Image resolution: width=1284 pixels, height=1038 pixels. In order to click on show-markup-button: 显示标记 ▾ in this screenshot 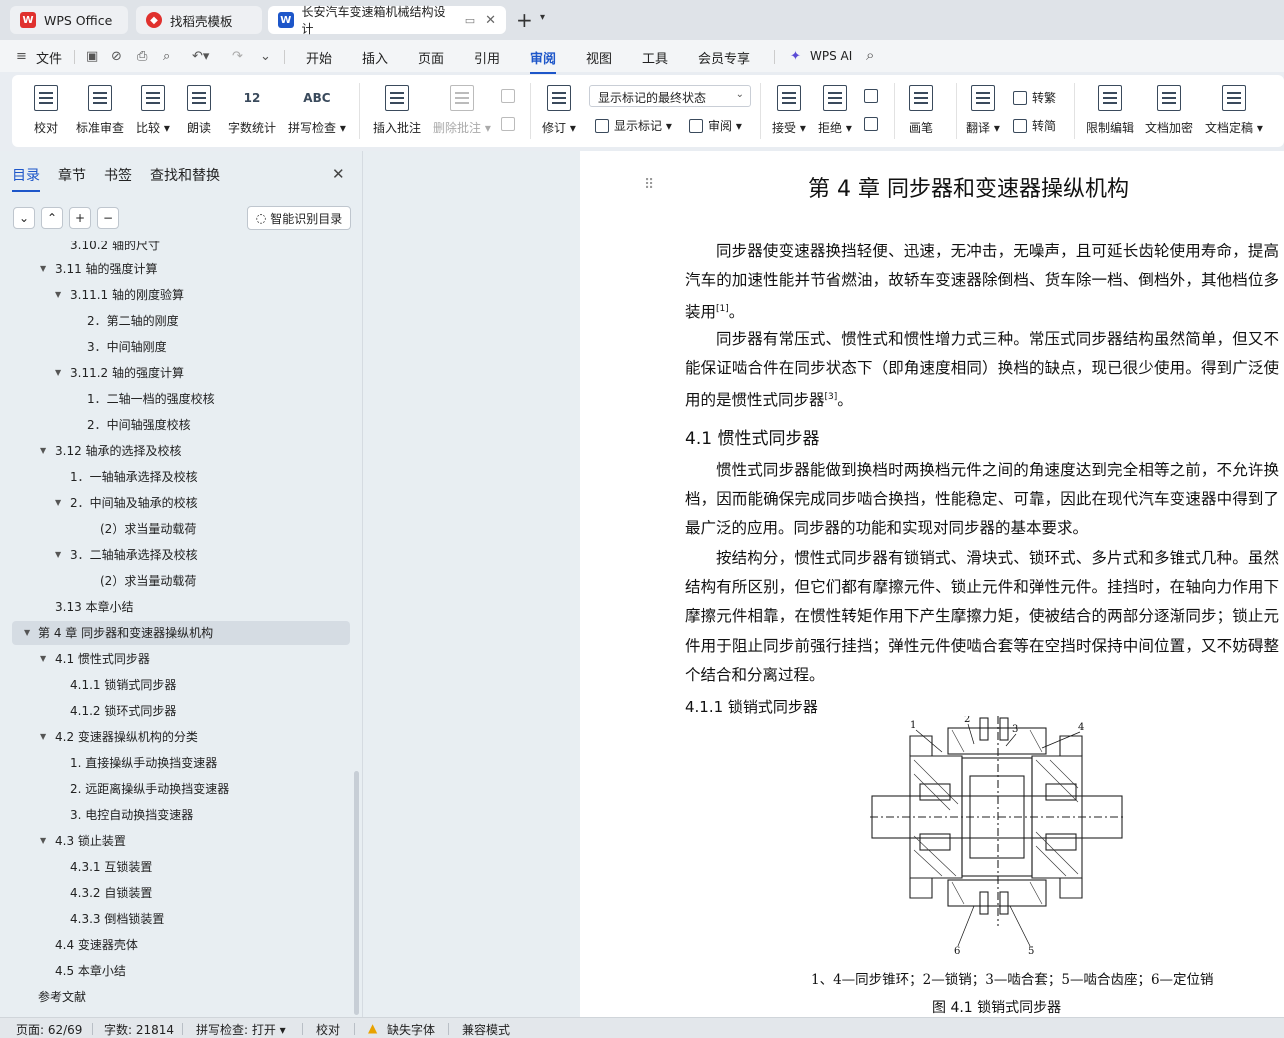, I will do `click(633, 125)`.